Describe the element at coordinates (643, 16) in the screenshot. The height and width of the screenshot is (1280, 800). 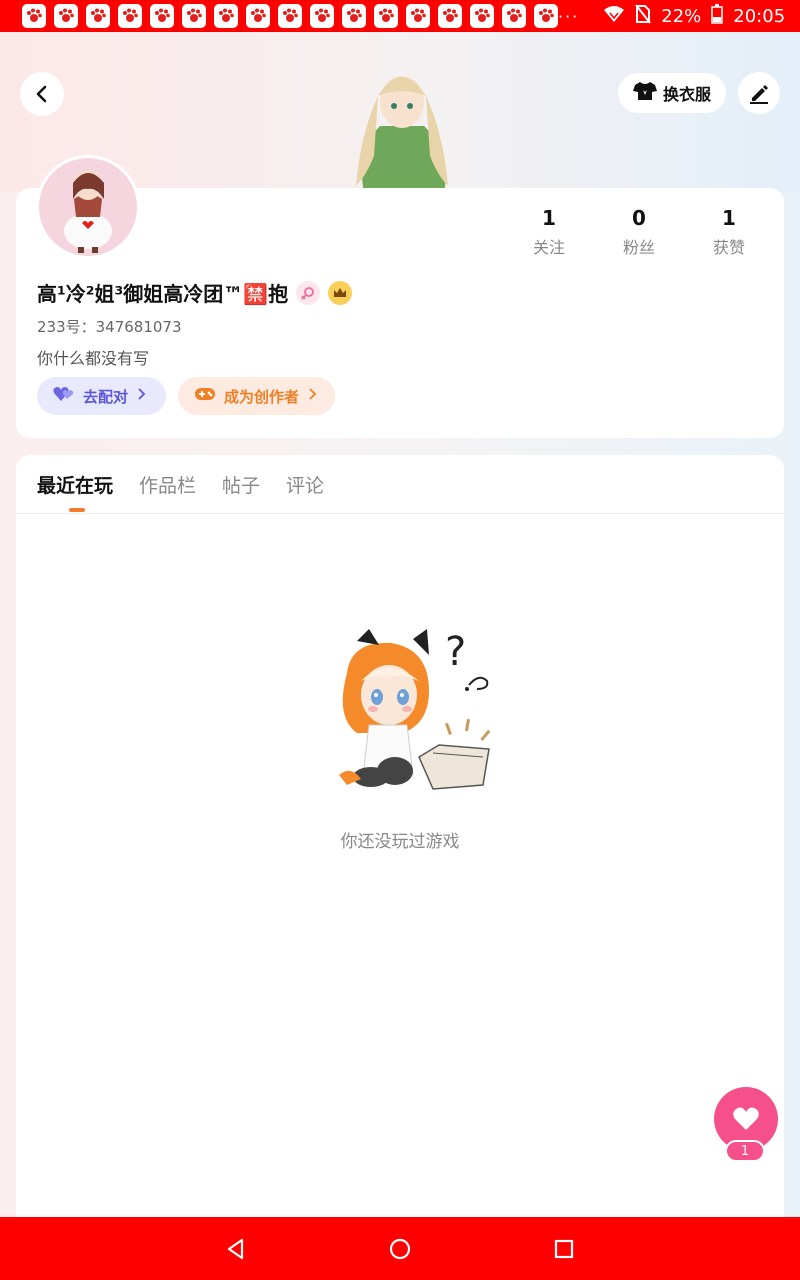
I see `no-sim-icon` at that location.